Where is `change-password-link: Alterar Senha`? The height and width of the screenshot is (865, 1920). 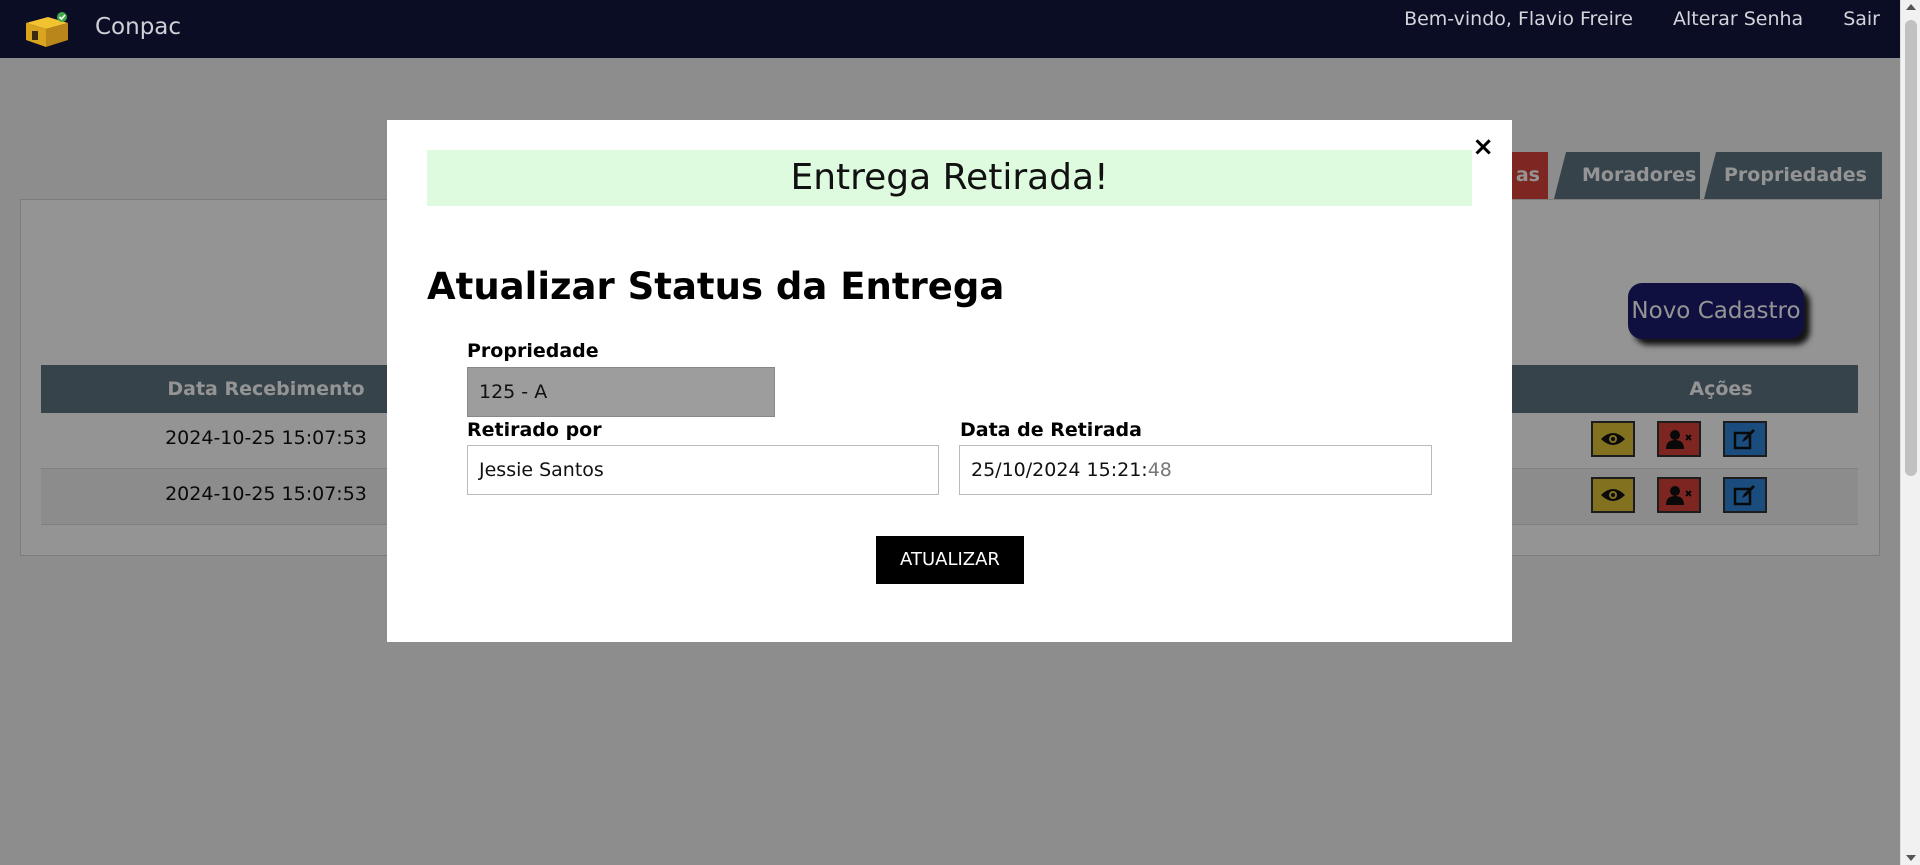
change-password-link: Alterar Senha is located at coordinates (1738, 19).